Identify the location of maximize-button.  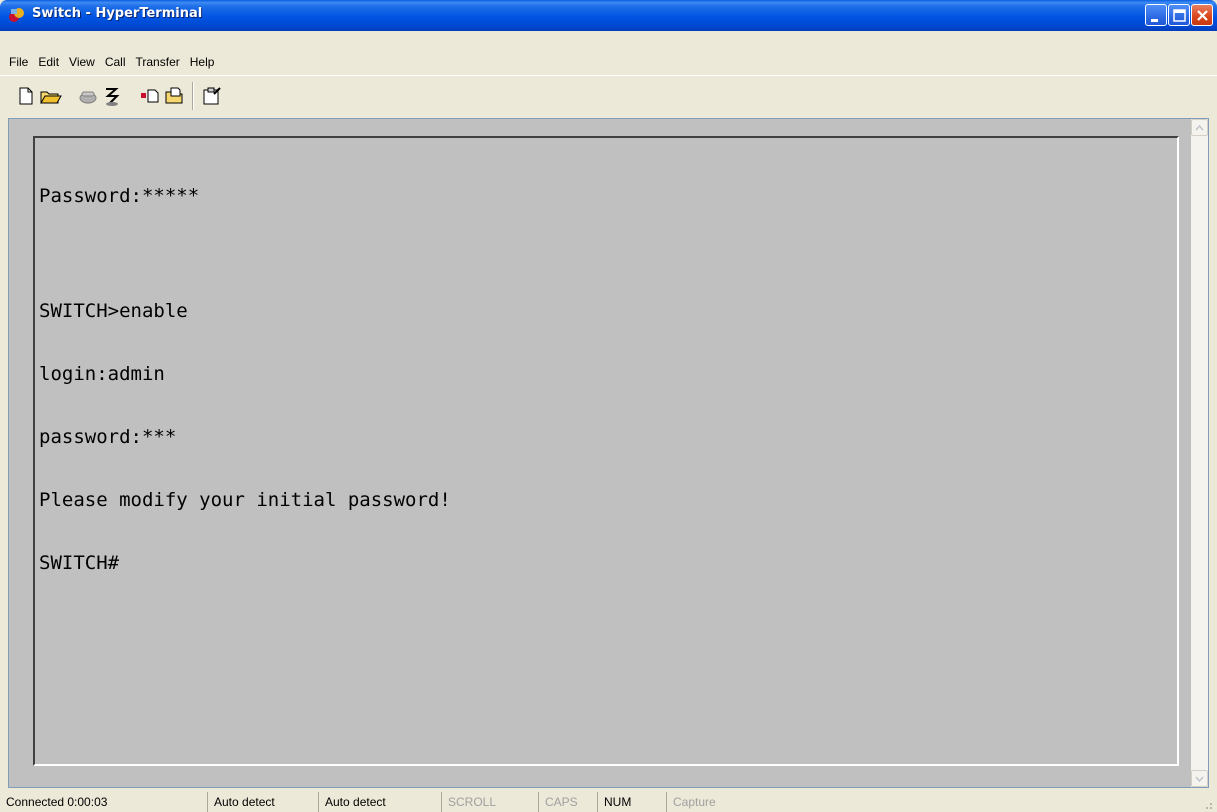
(1179, 15).